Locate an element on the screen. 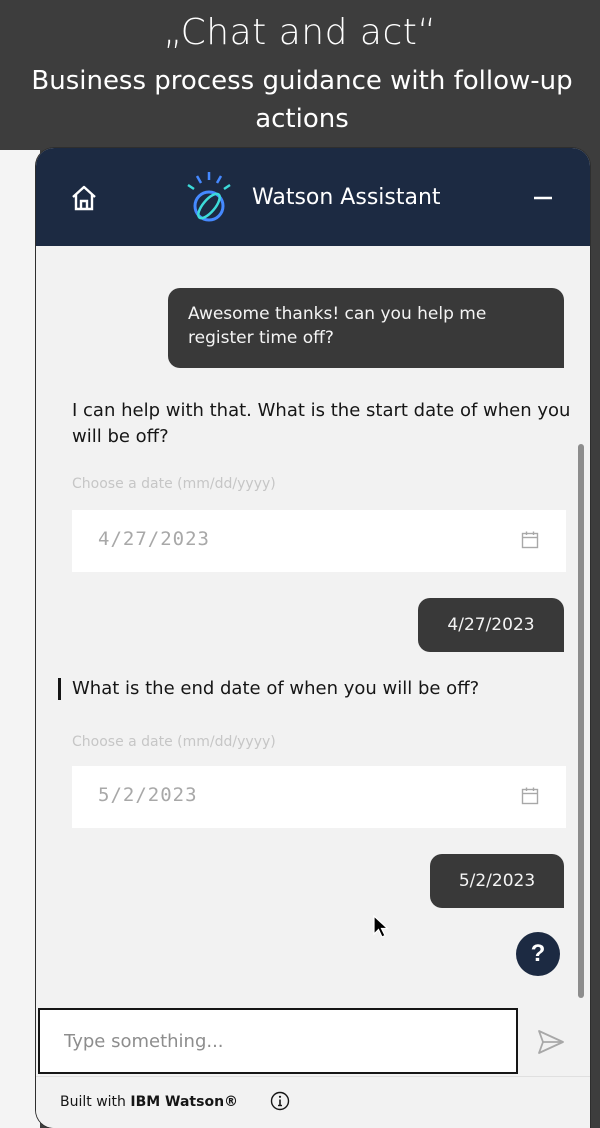 The height and width of the screenshot is (1128, 600). footer-prefix: Built with is located at coordinates (95, 1102).